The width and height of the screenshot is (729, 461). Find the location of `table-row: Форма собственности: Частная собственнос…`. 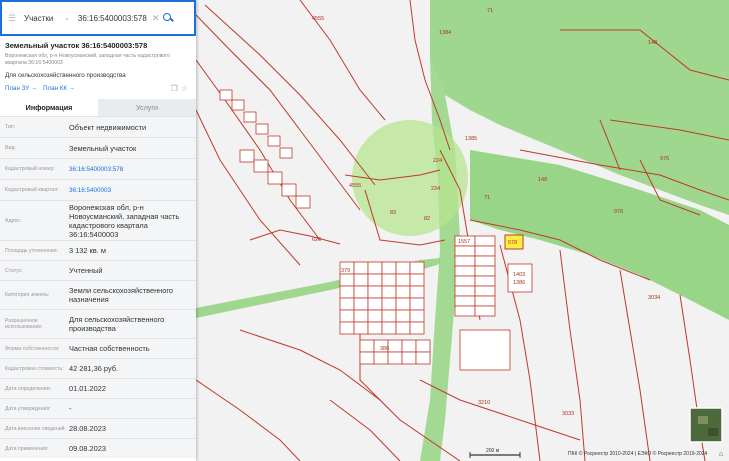

table-row: Форма собственности: Частная собственнос… is located at coordinates (98, 348).